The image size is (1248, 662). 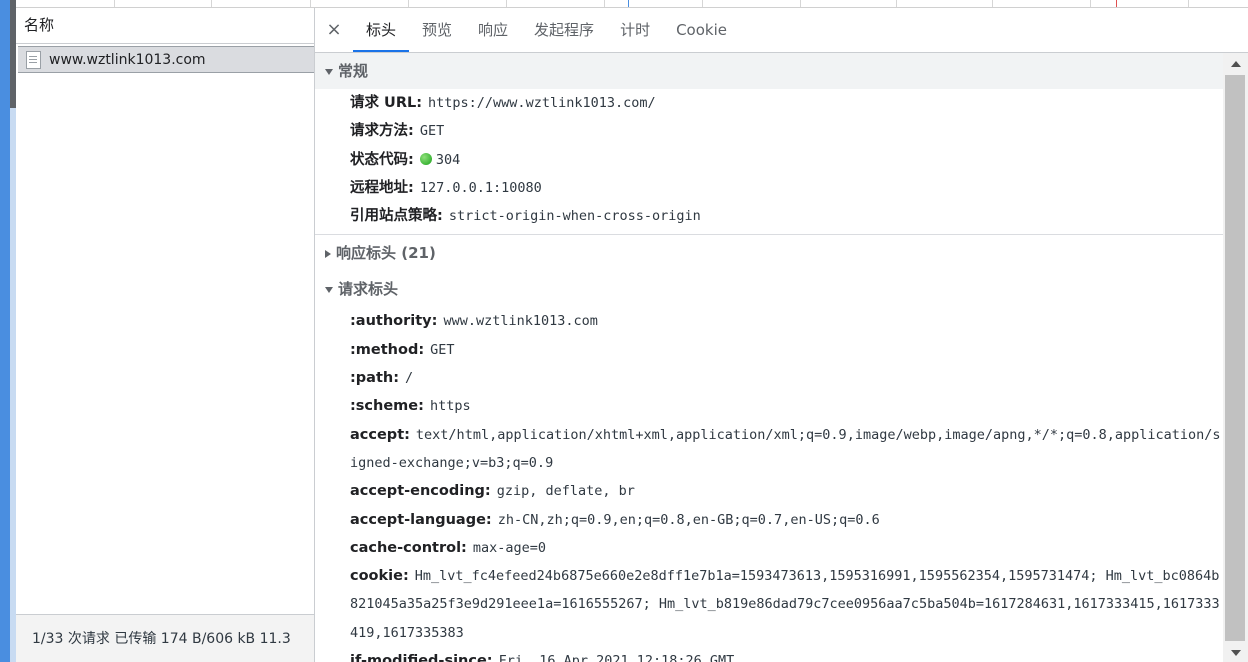 What do you see at coordinates (33, 59) in the screenshot?
I see `document-icon` at bounding box center [33, 59].